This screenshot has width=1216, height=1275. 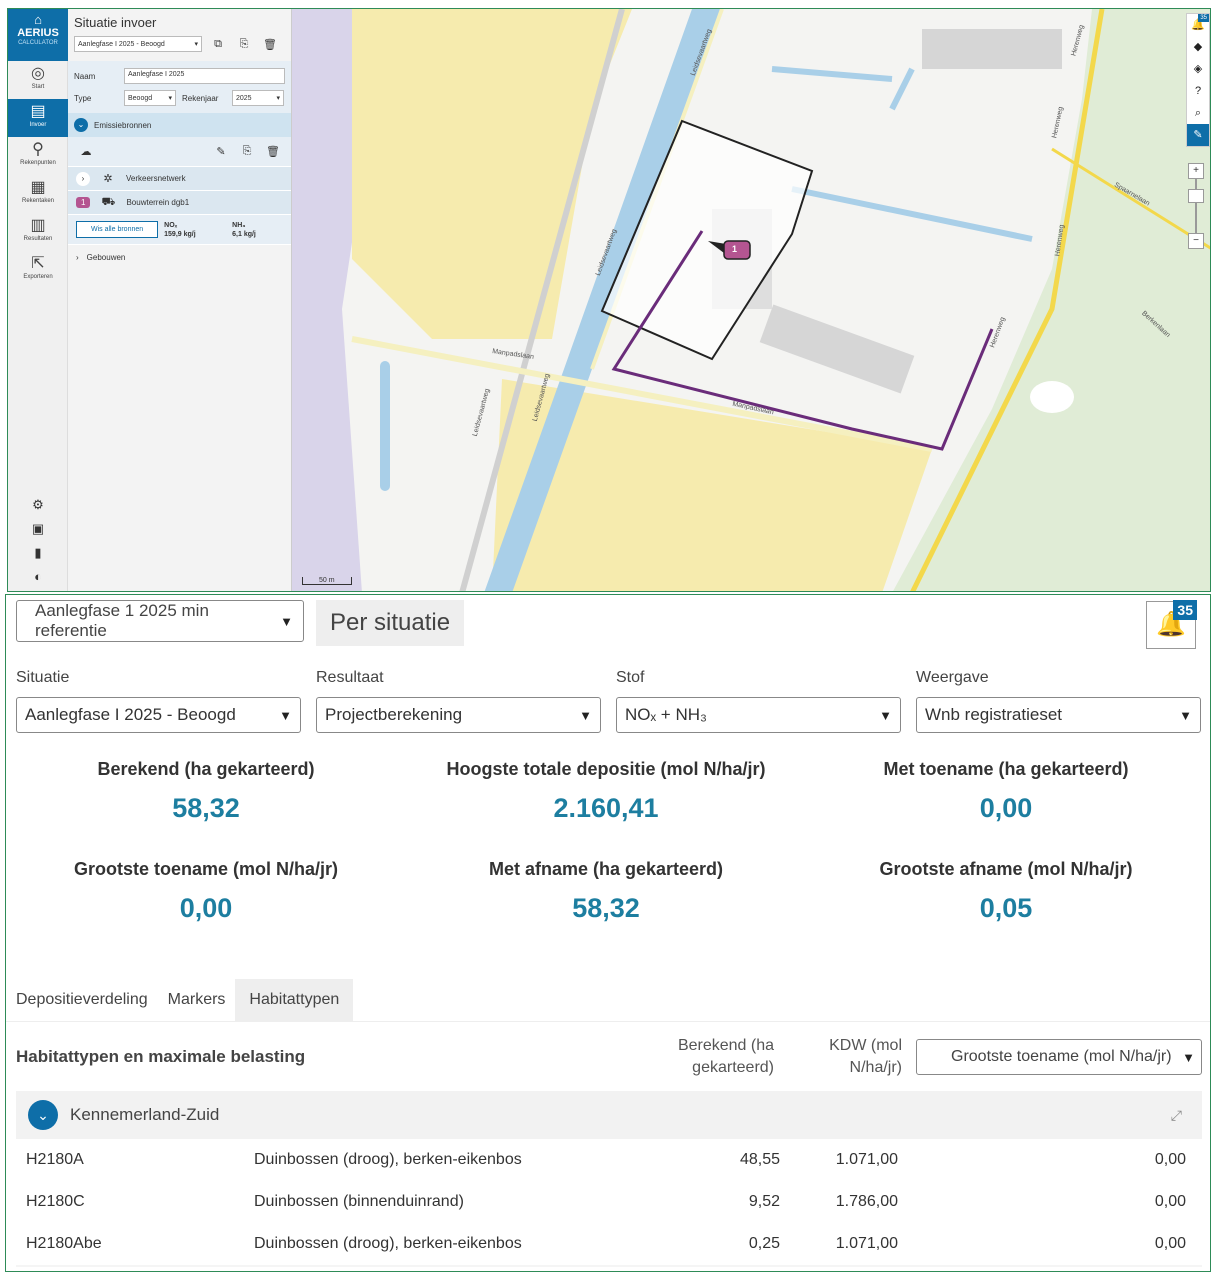 What do you see at coordinates (1198, 135) in the screenshot?
I see `draw-icon: ✎` at bounding box center [1198, 135].